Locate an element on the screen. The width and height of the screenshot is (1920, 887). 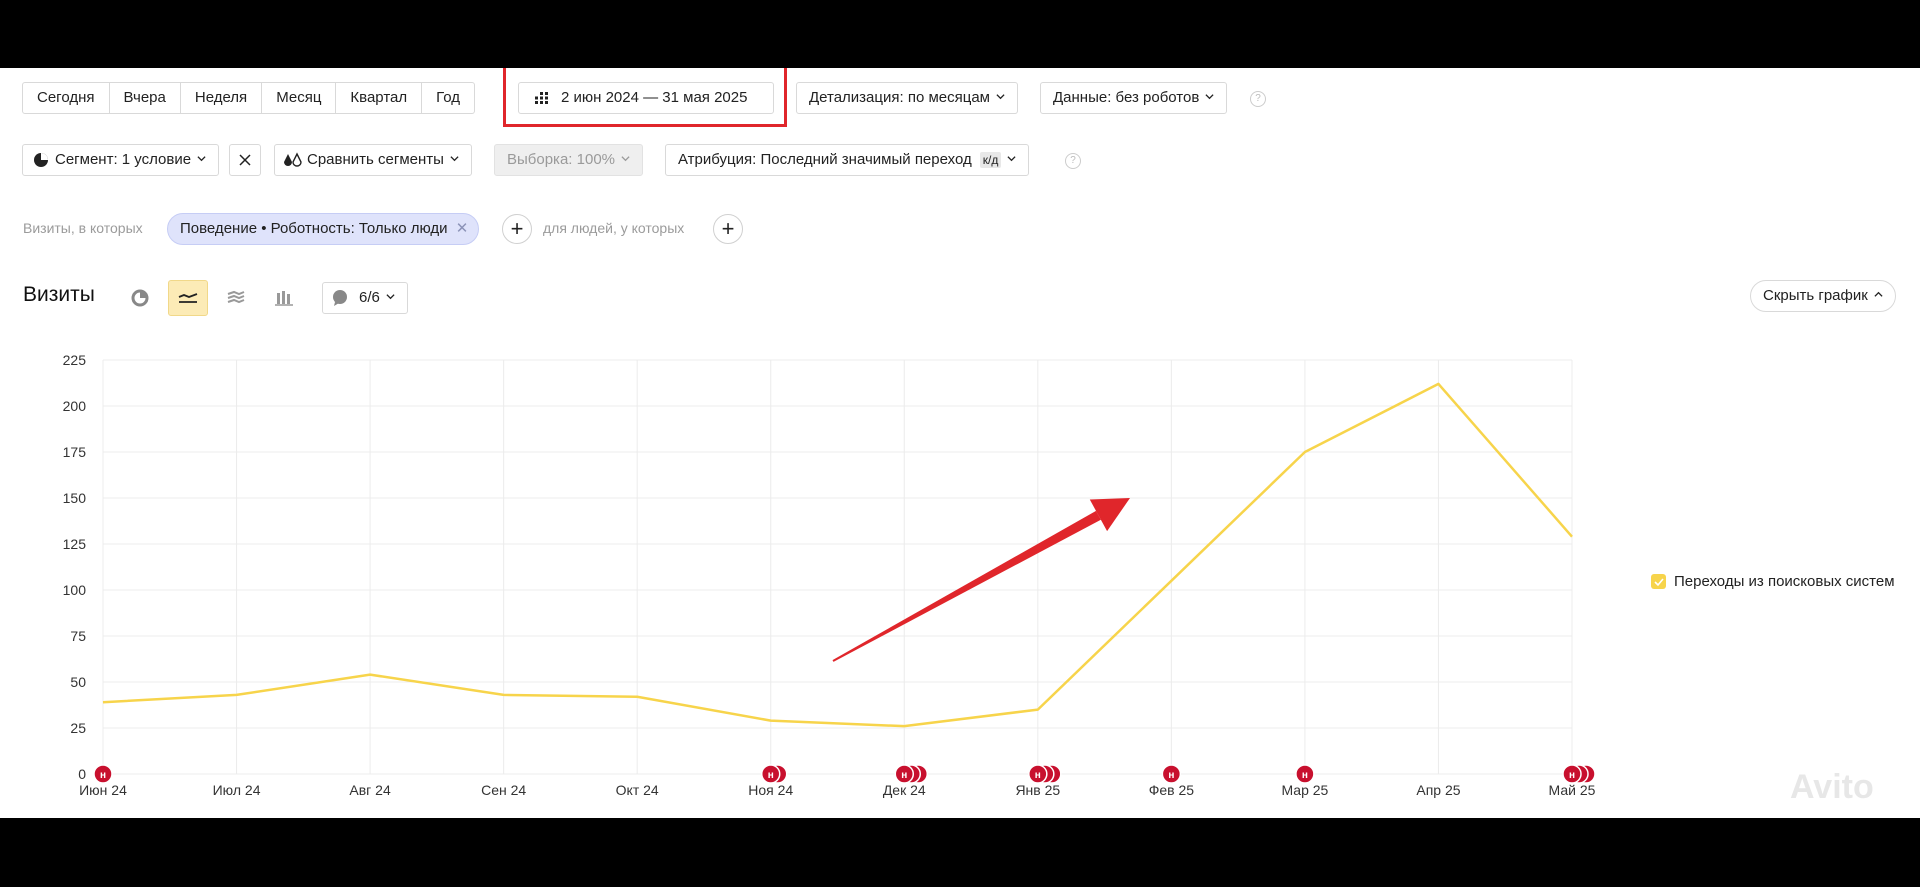
x-tick-label: Окт 24 is located at coordinates (637, 790).